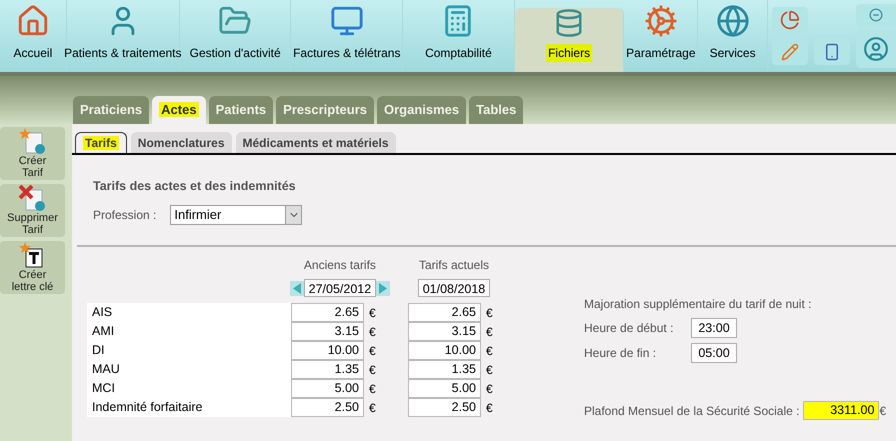  I want to click on tab: Actes, so click(179, 110).